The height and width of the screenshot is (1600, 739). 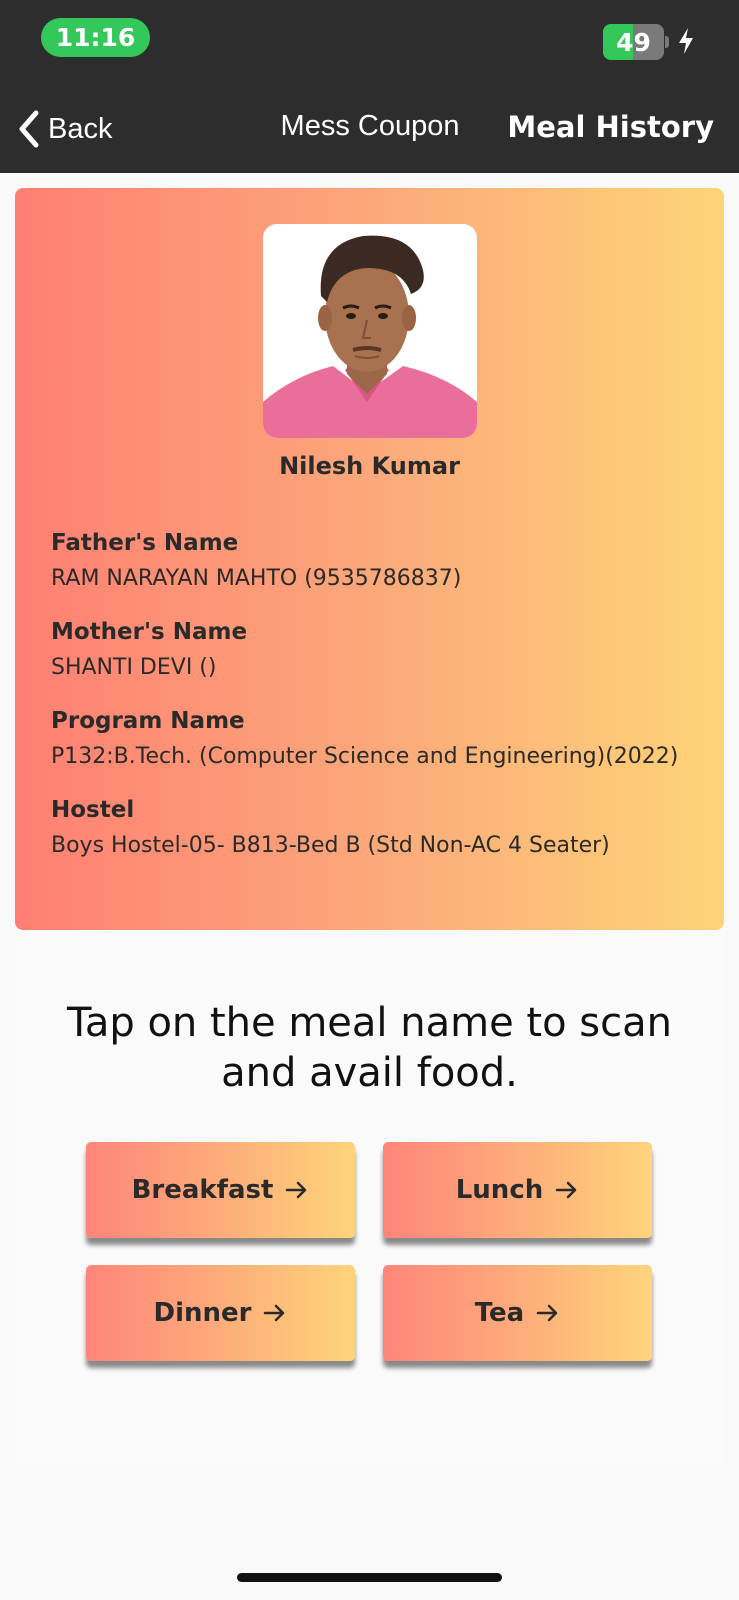 I want to click on tea-button: Tea, so click(x=517, y=1313).